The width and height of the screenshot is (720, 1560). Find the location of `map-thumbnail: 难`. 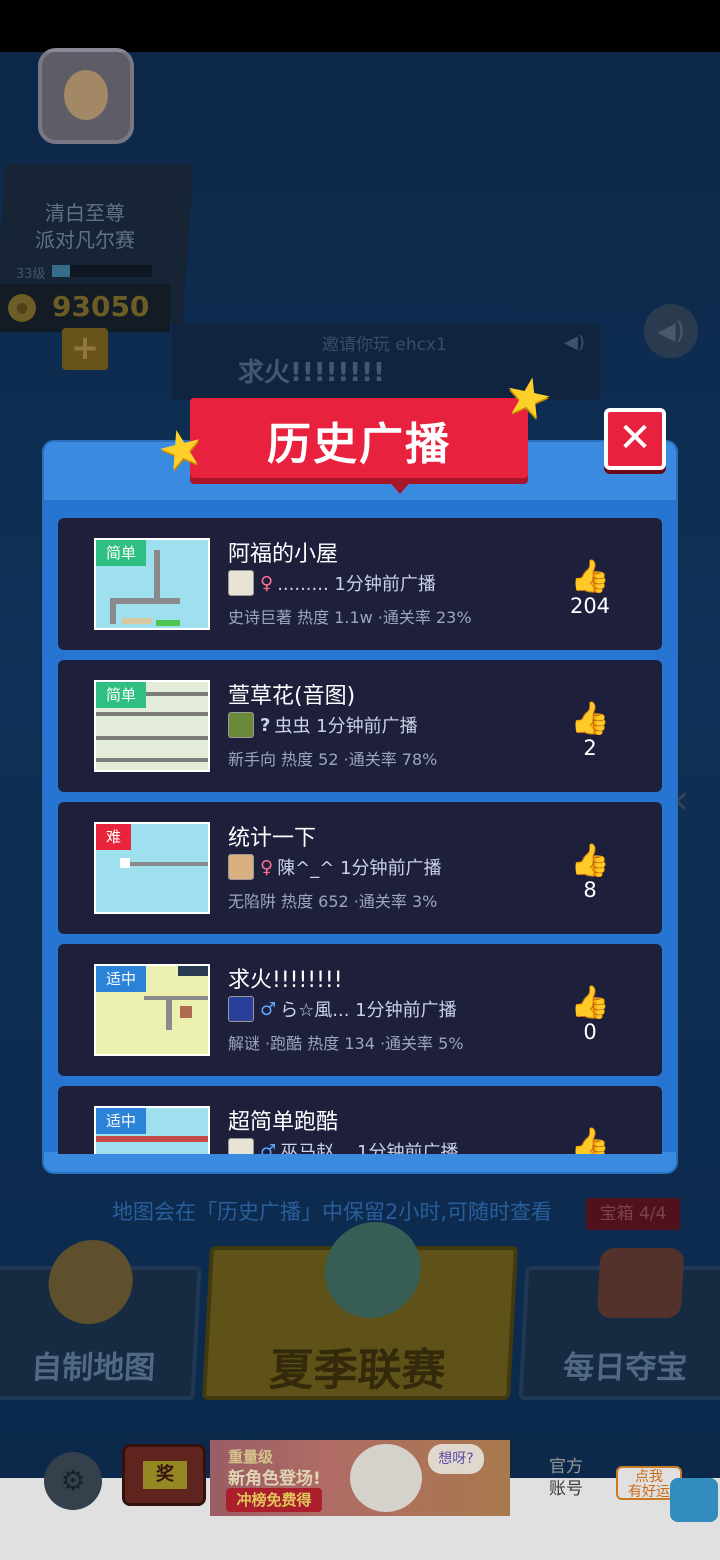

map-thumbnail: 难 is located at coordinates (152, 868).